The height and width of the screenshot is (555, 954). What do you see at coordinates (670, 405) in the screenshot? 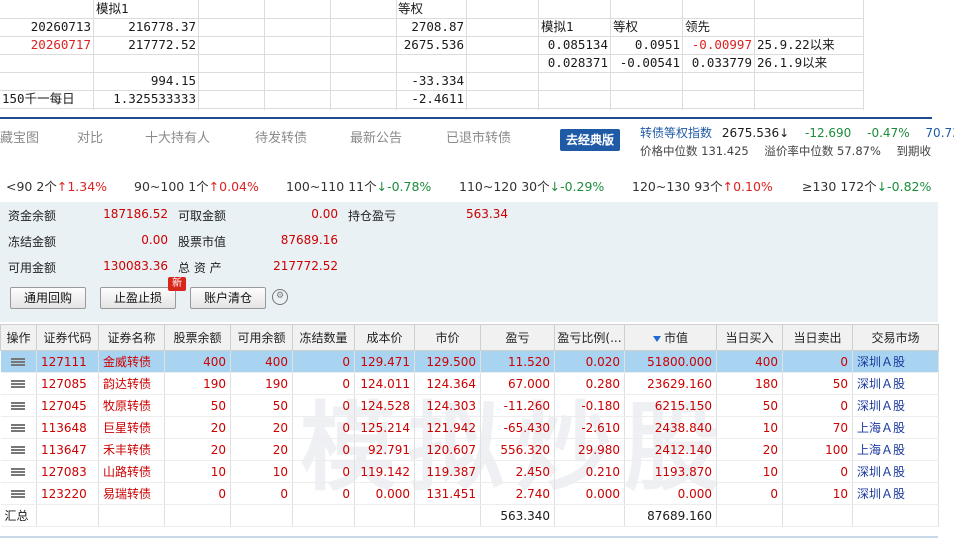
I see `table-cell: 6215.150` at bounding box center [670, 405].